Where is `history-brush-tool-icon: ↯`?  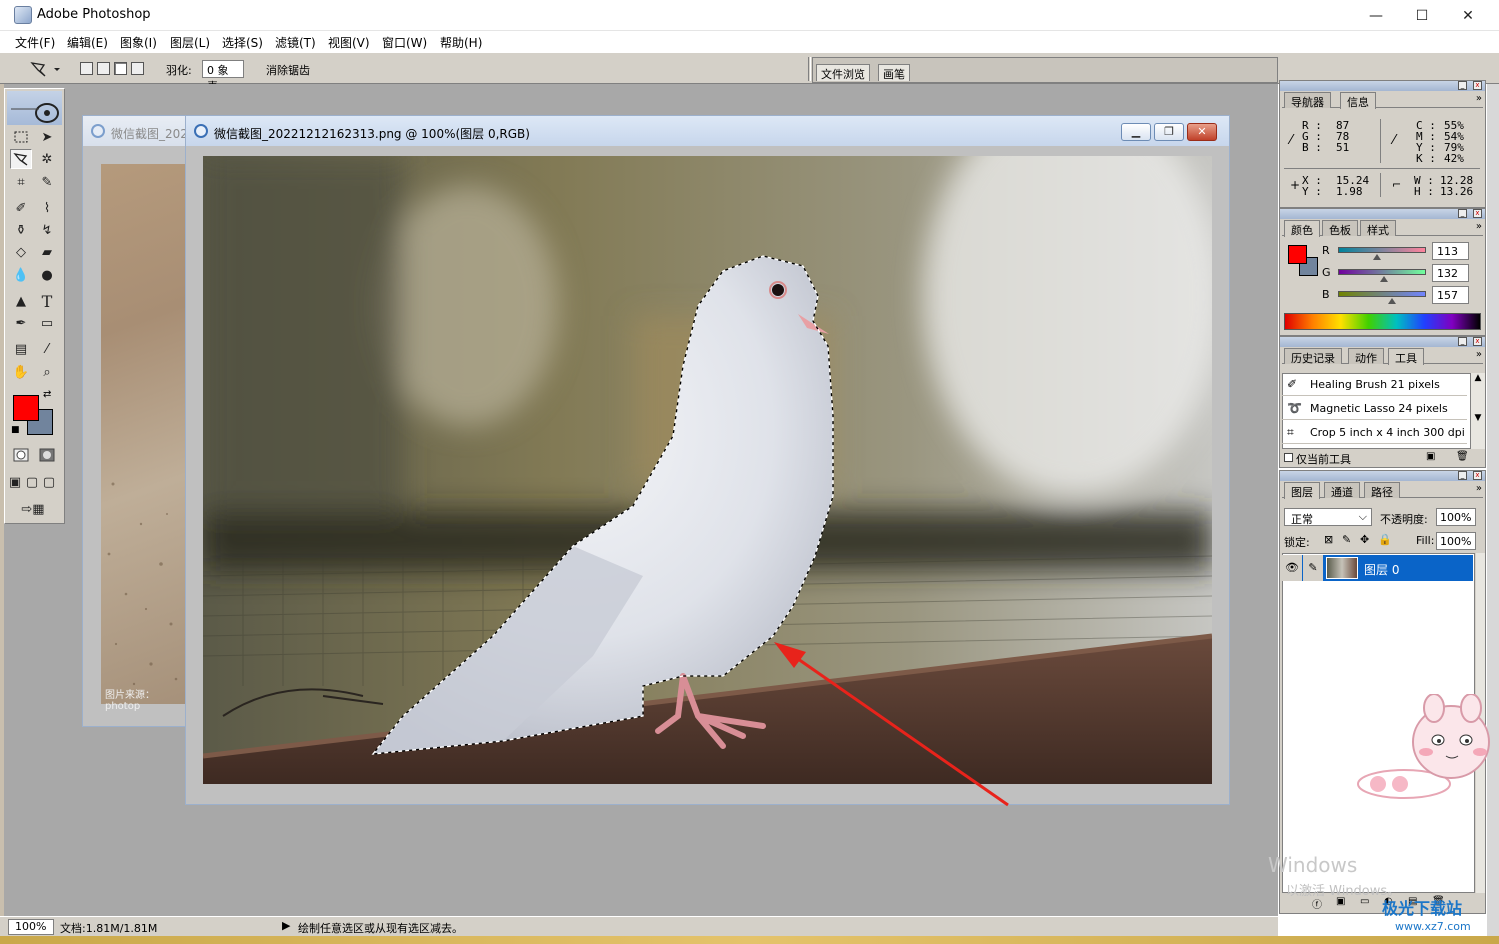
history-brush-tool-icon: ↯ is located at coordinates (47, 230).